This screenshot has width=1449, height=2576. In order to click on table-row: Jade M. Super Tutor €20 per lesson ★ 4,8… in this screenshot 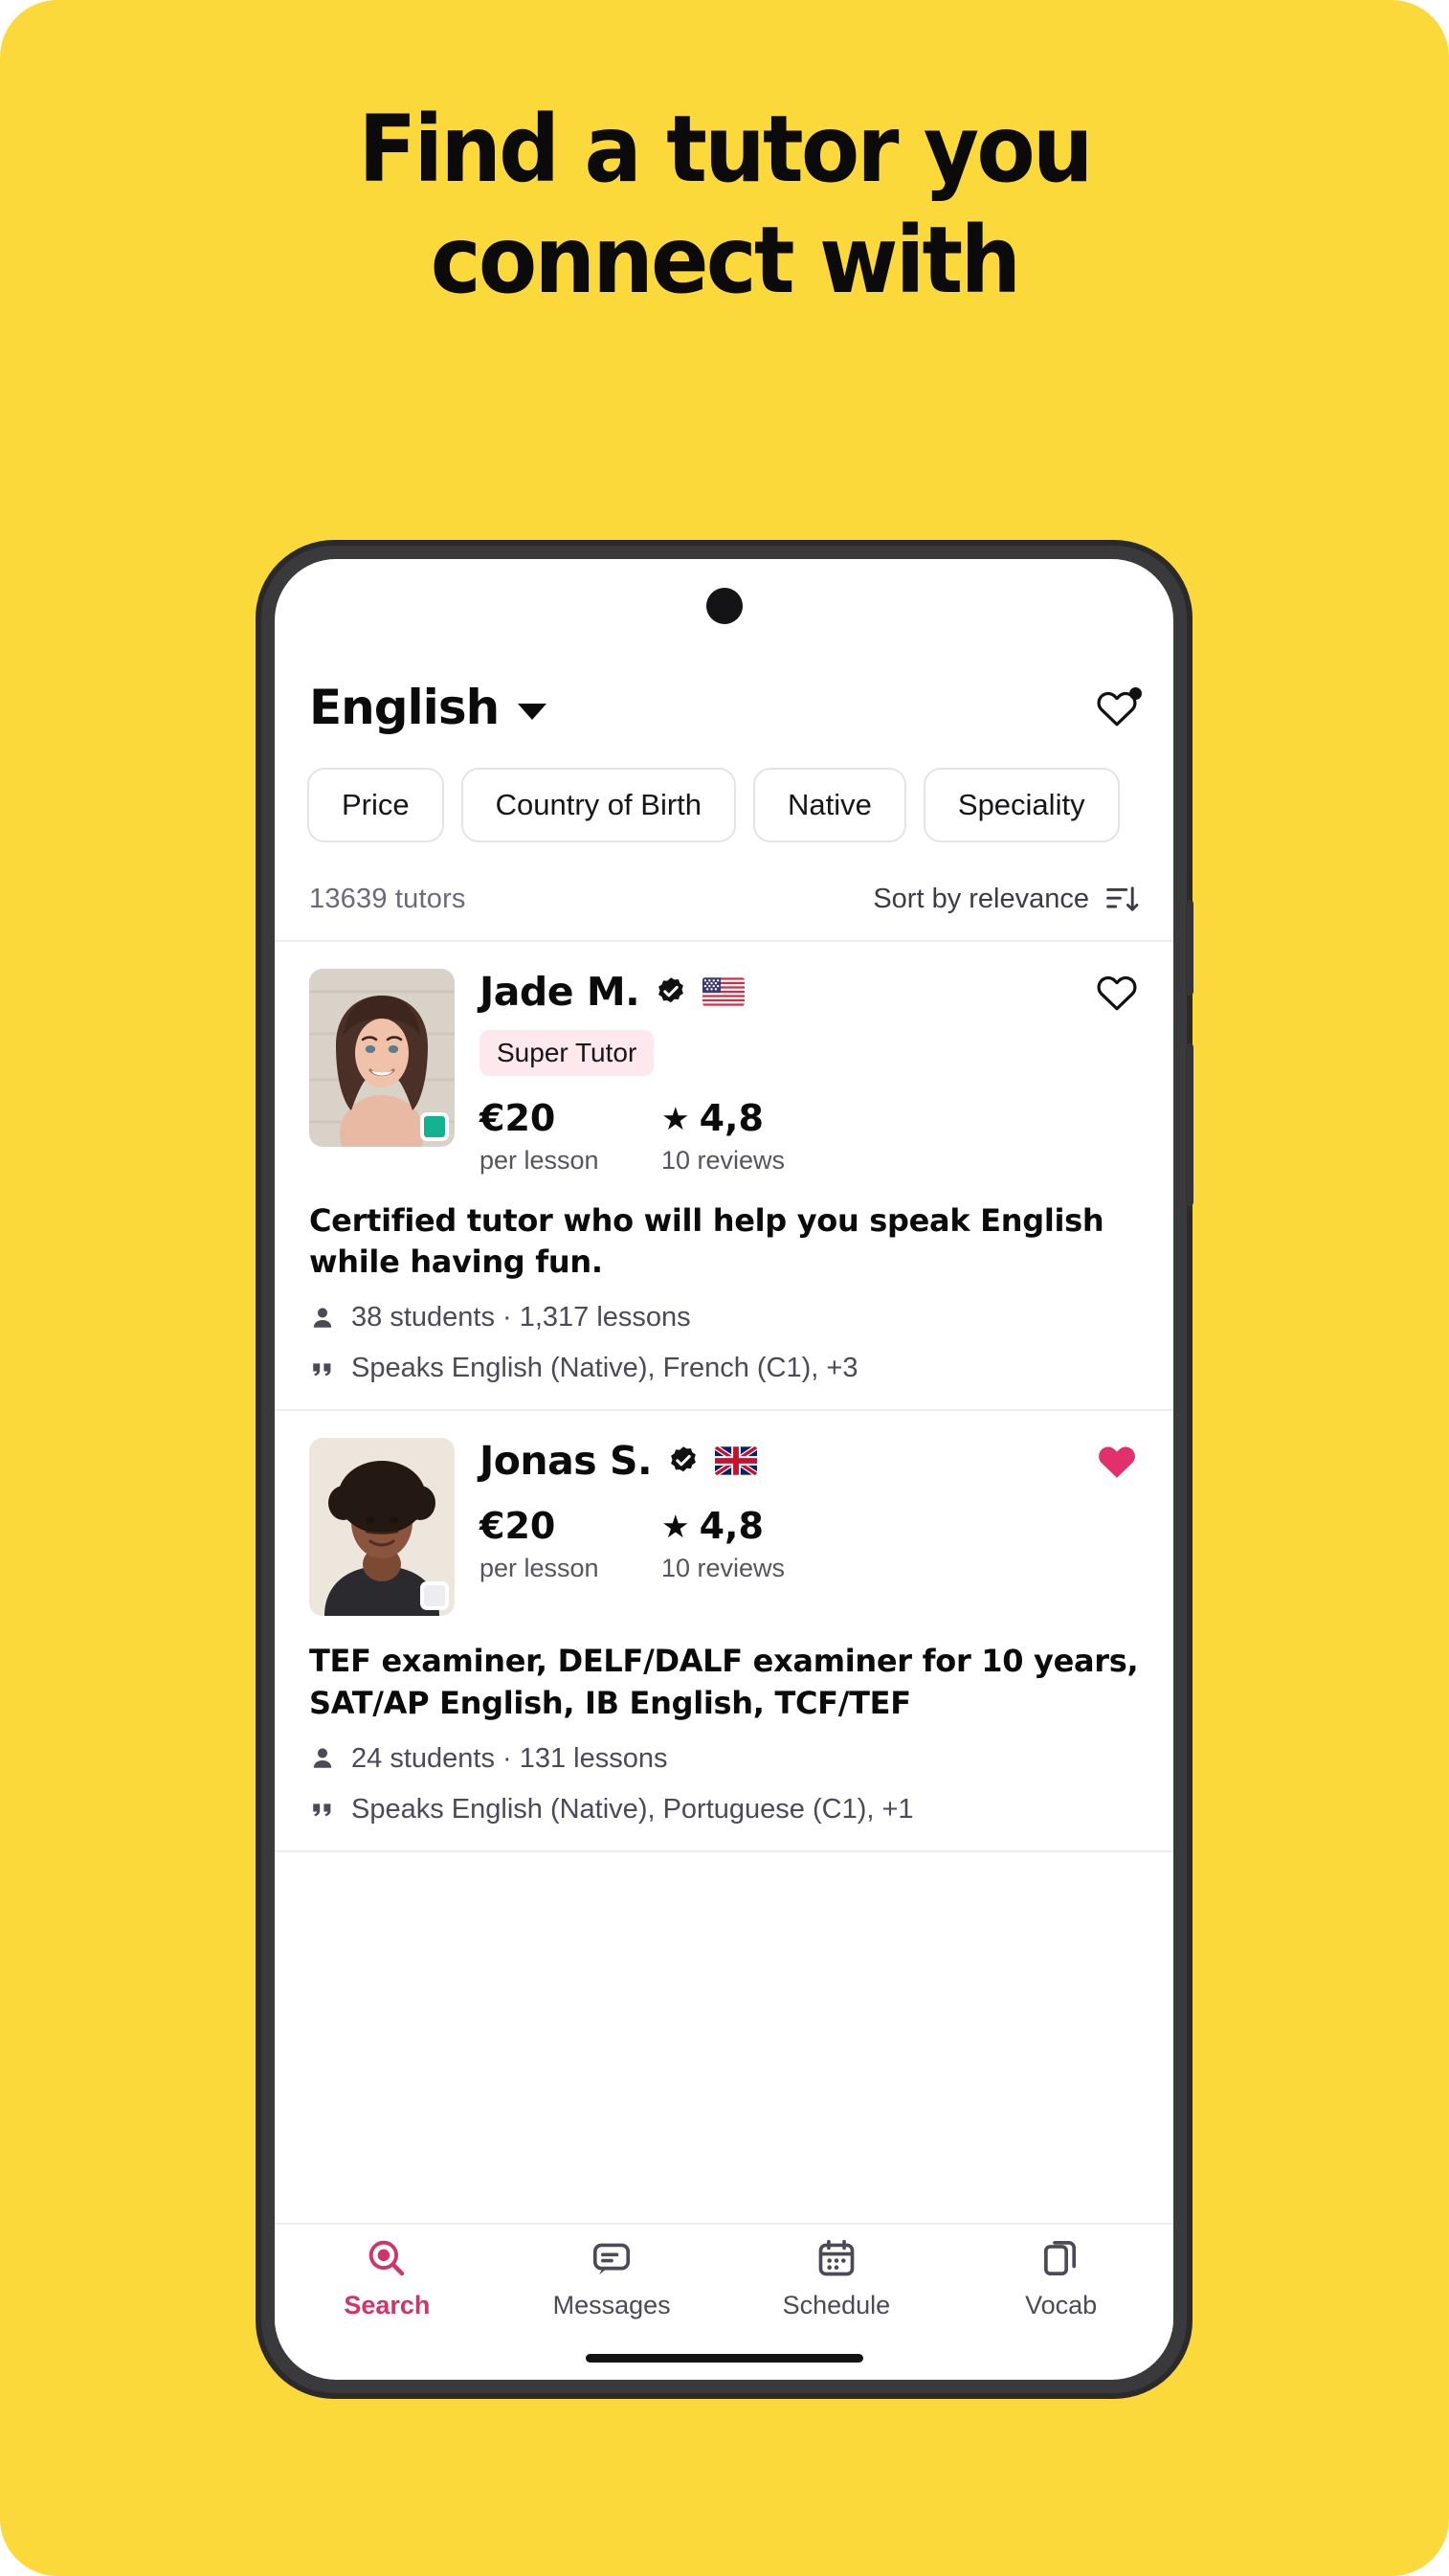, I will do `click(724, 1177)`.